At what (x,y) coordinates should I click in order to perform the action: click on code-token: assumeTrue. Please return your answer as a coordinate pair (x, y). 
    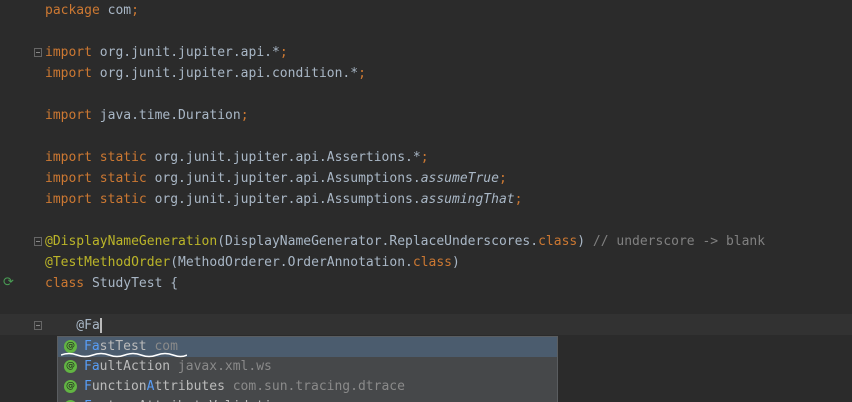
    Looking at the image, I should click on (459, 178).